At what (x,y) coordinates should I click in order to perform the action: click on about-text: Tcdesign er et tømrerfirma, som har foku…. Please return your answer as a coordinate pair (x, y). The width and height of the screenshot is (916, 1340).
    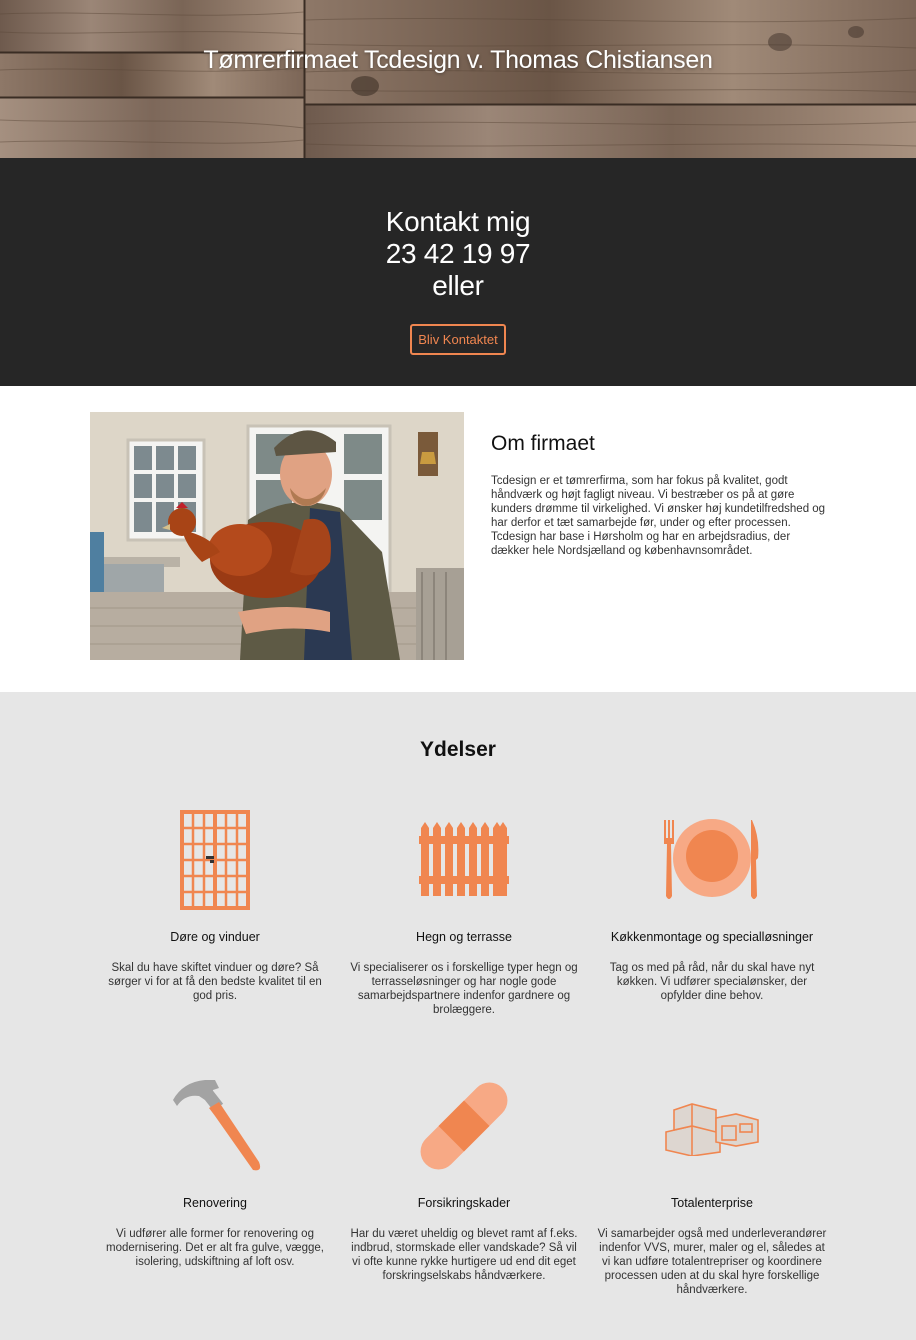
    Looking at the image, I should click on (658, 516).